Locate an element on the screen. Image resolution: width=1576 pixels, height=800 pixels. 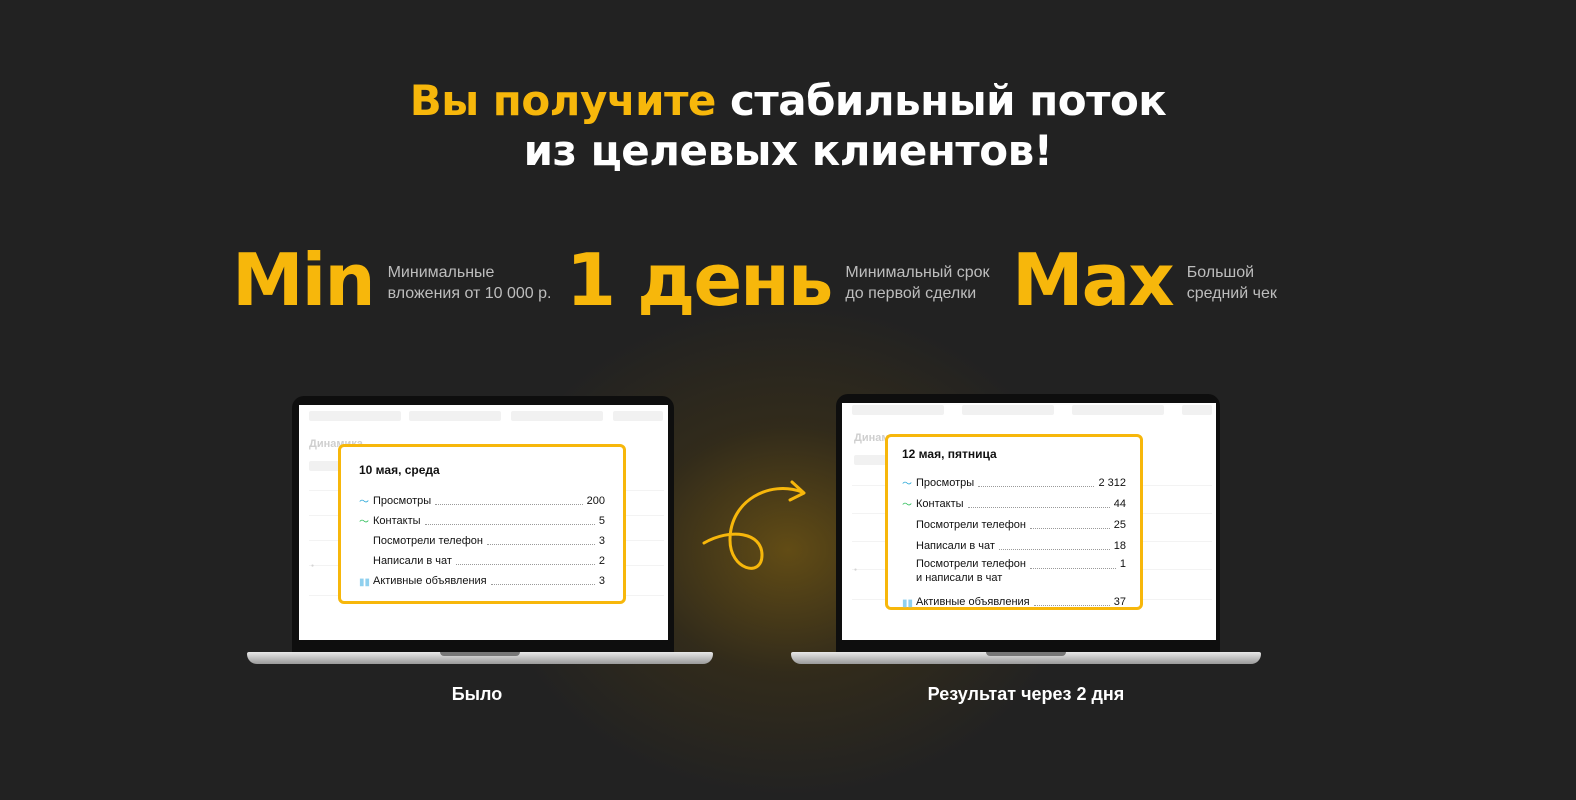
tooltip-row: ▮▮ Активные объявления 37 is located at coordinates (1014, 599).